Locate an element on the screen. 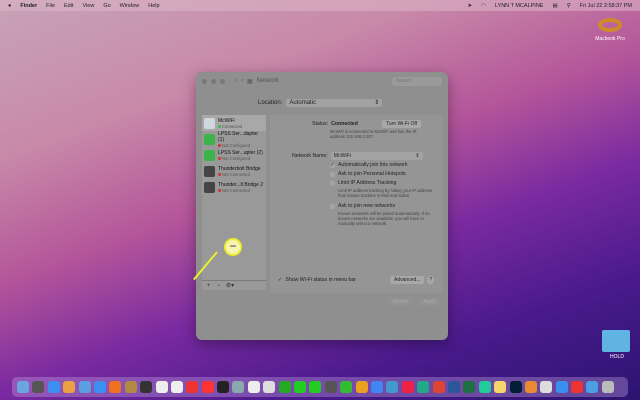  menu-go: Go is located at coordinates (106, 6).